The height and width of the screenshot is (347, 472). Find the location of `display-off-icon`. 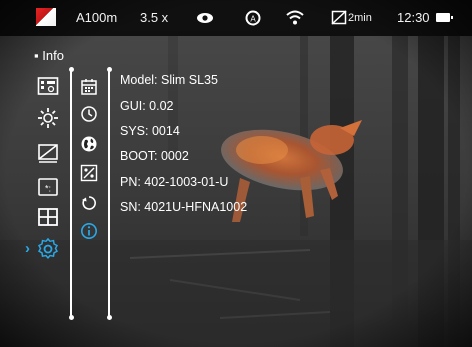

display-off-icon is located at coordinates (48, 153).